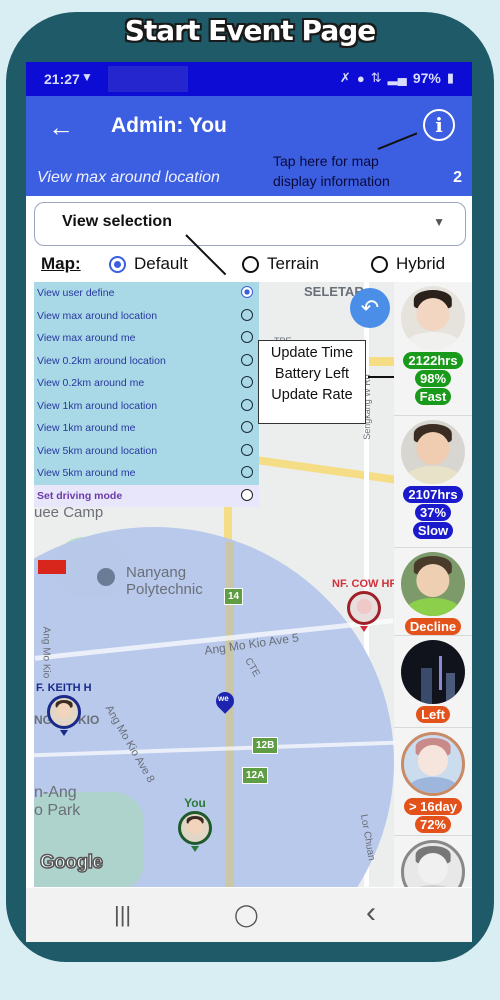  I want to click on map-type-terrain-label: Terrain, so click(293, 263).